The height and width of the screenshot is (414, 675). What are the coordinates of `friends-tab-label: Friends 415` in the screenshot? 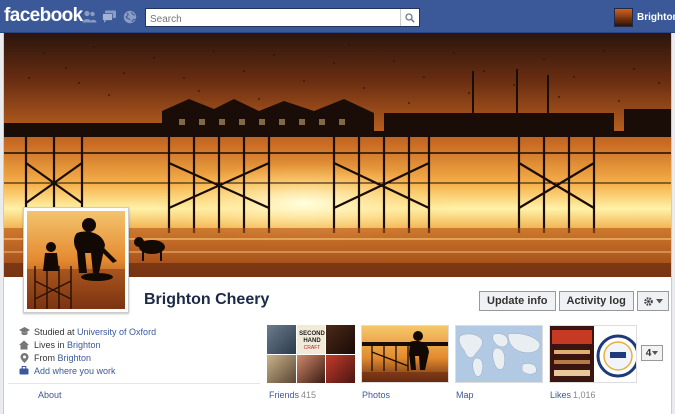 It's located at (292, 395).